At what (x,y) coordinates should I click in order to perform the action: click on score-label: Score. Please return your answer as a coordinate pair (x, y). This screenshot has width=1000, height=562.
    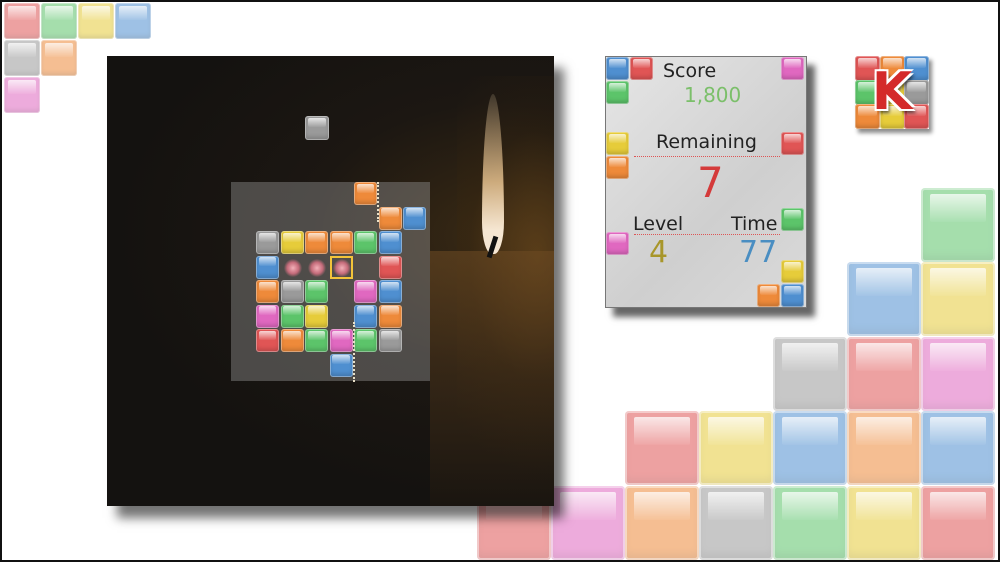
    Looking at the image, I should click on (690, 71).